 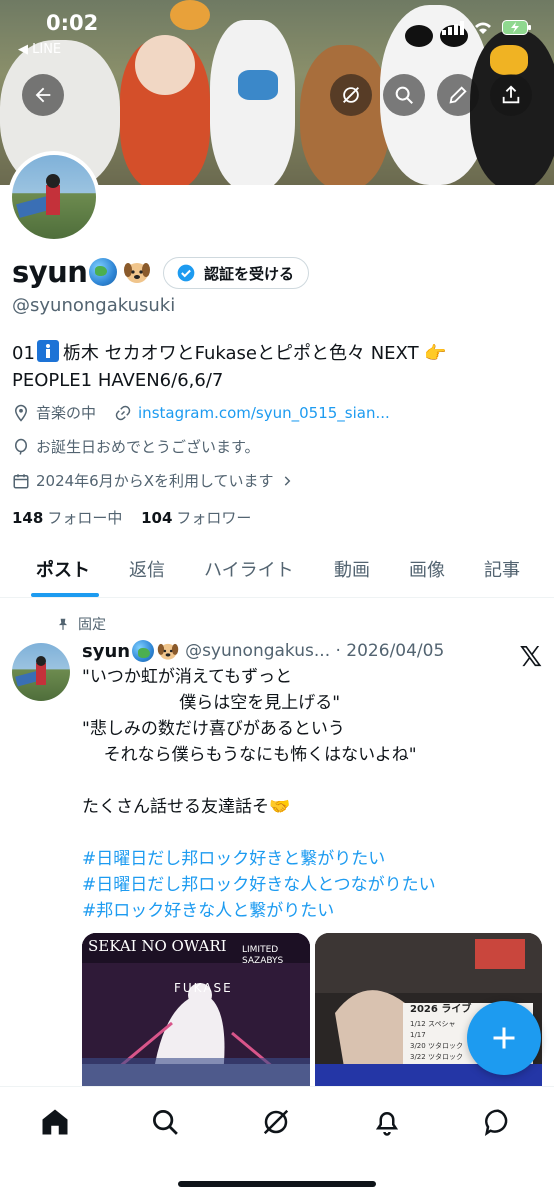 I want to click on chat-bubble-icon, so click(x=496, y=1122).